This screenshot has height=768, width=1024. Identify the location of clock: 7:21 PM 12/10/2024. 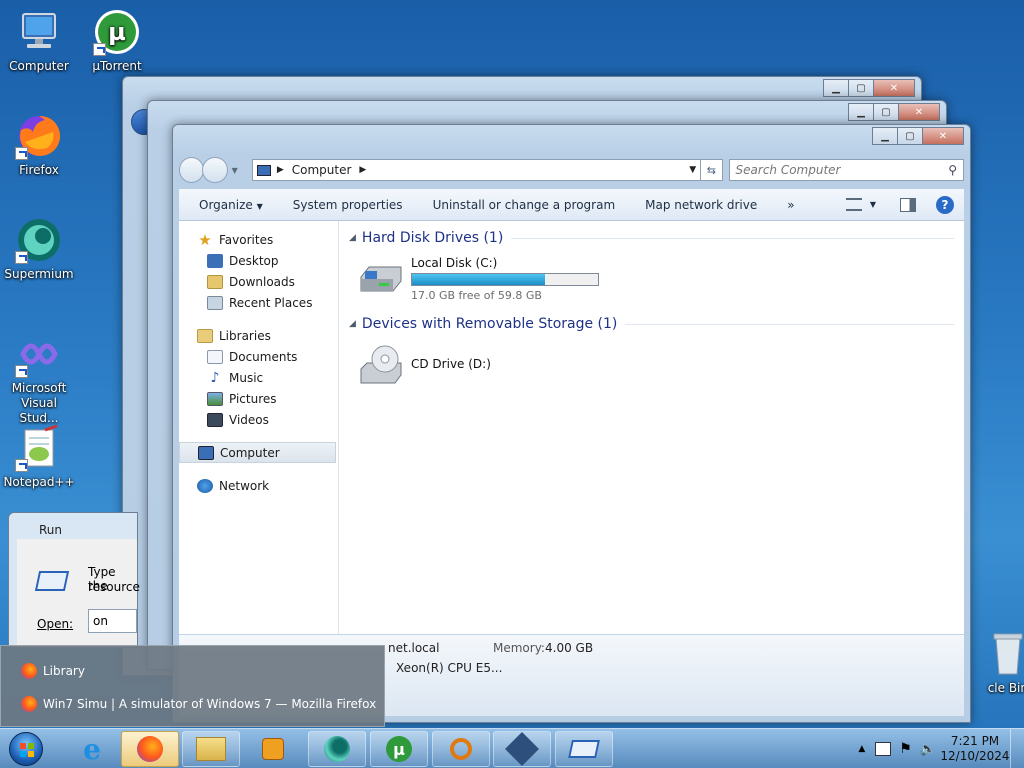
(975, 749).